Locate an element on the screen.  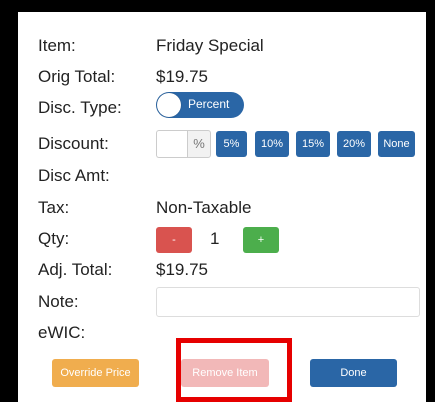
override-price-button: Override Price is located at coordinates (95, 373).